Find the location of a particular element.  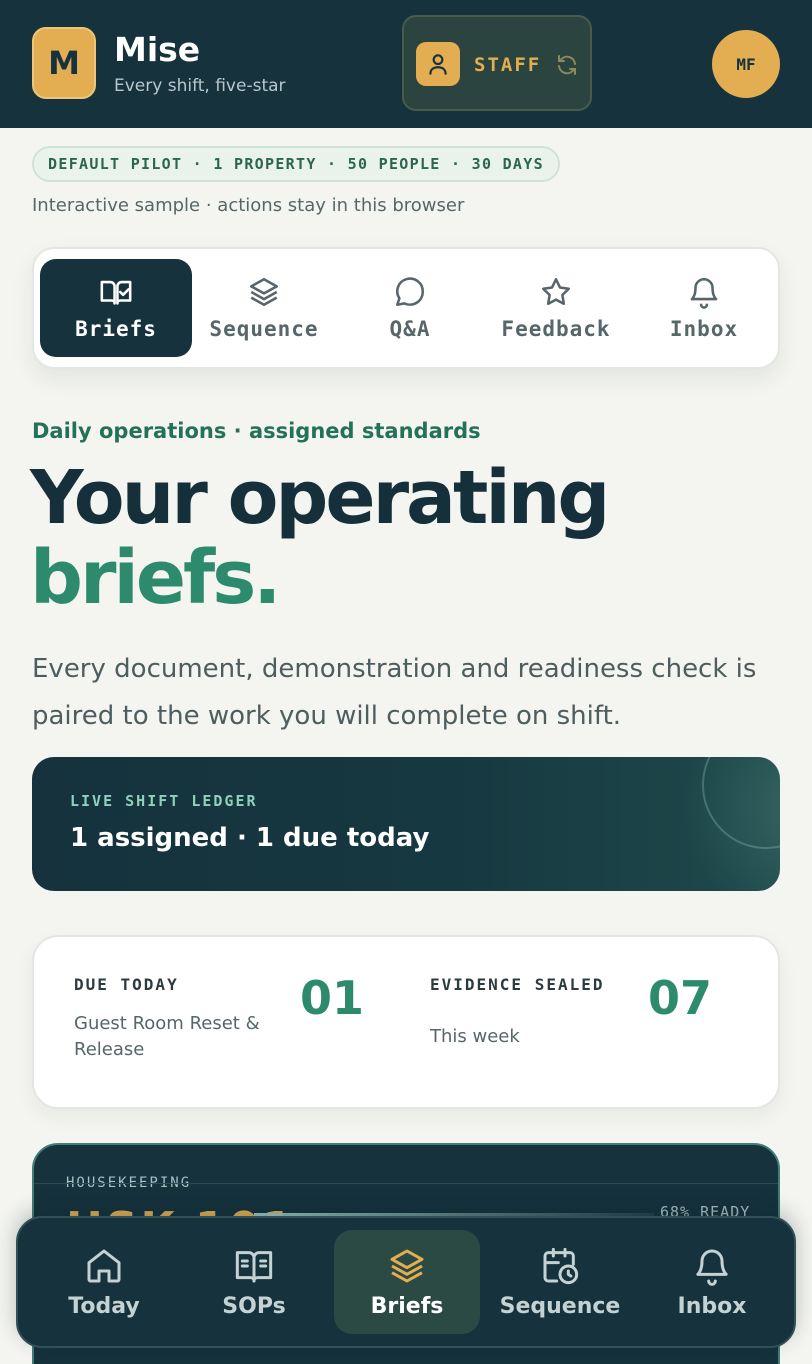

nav-sequence: Sequence is located at coordinates (560, 1282).